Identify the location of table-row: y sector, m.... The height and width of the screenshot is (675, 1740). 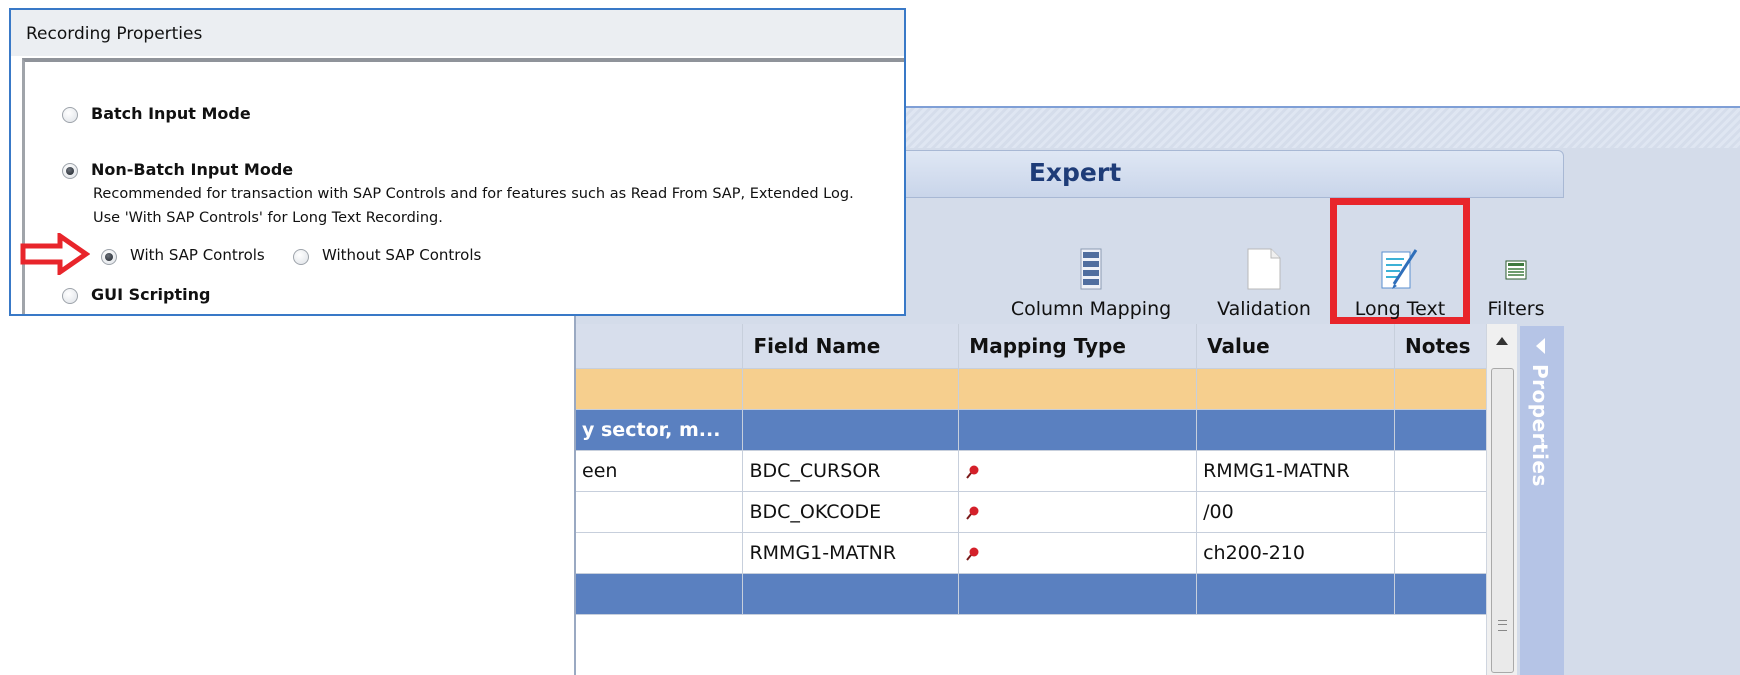
(1032, 430).